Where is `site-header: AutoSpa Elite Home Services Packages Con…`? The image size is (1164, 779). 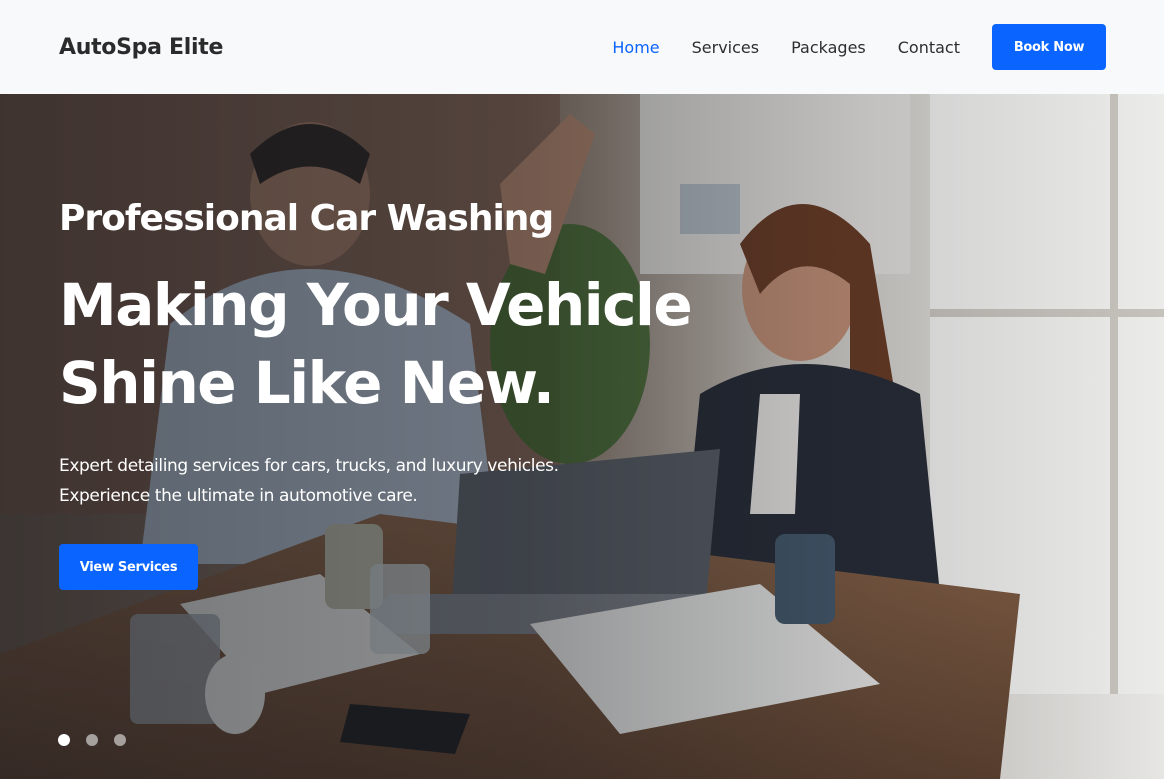
site-header: AutoSpa Elite Home Services Packages Con… is located at coordinates (582, 47).